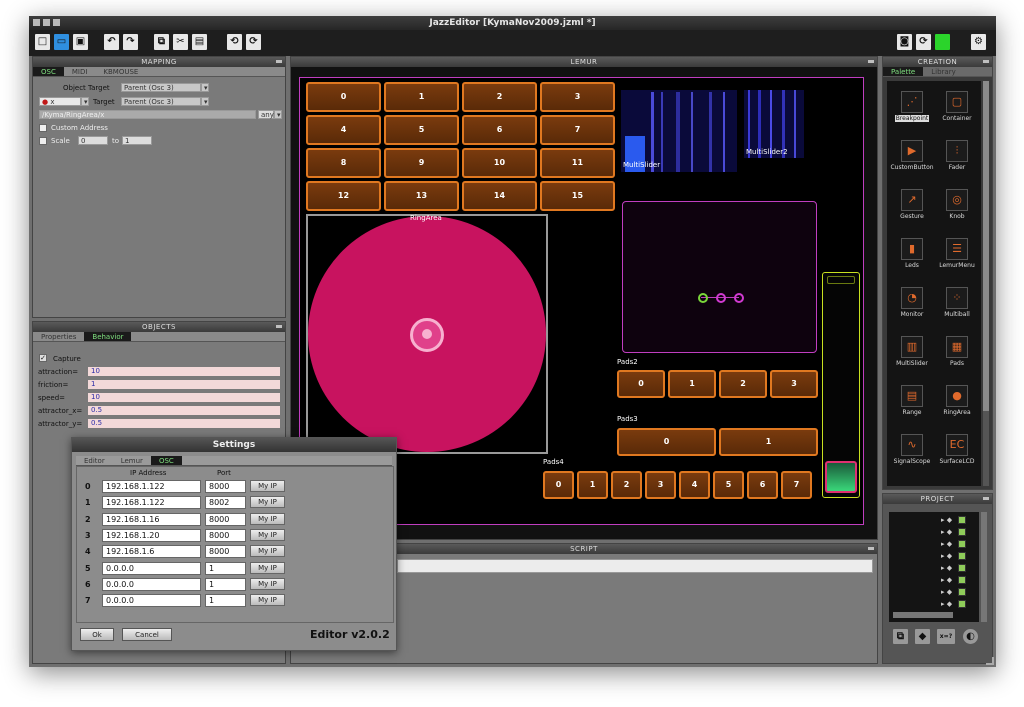 Image resolution: width=1024 pixels, height=707 pixels. I want to click on camera-icon: ◙, so click(904, 42).